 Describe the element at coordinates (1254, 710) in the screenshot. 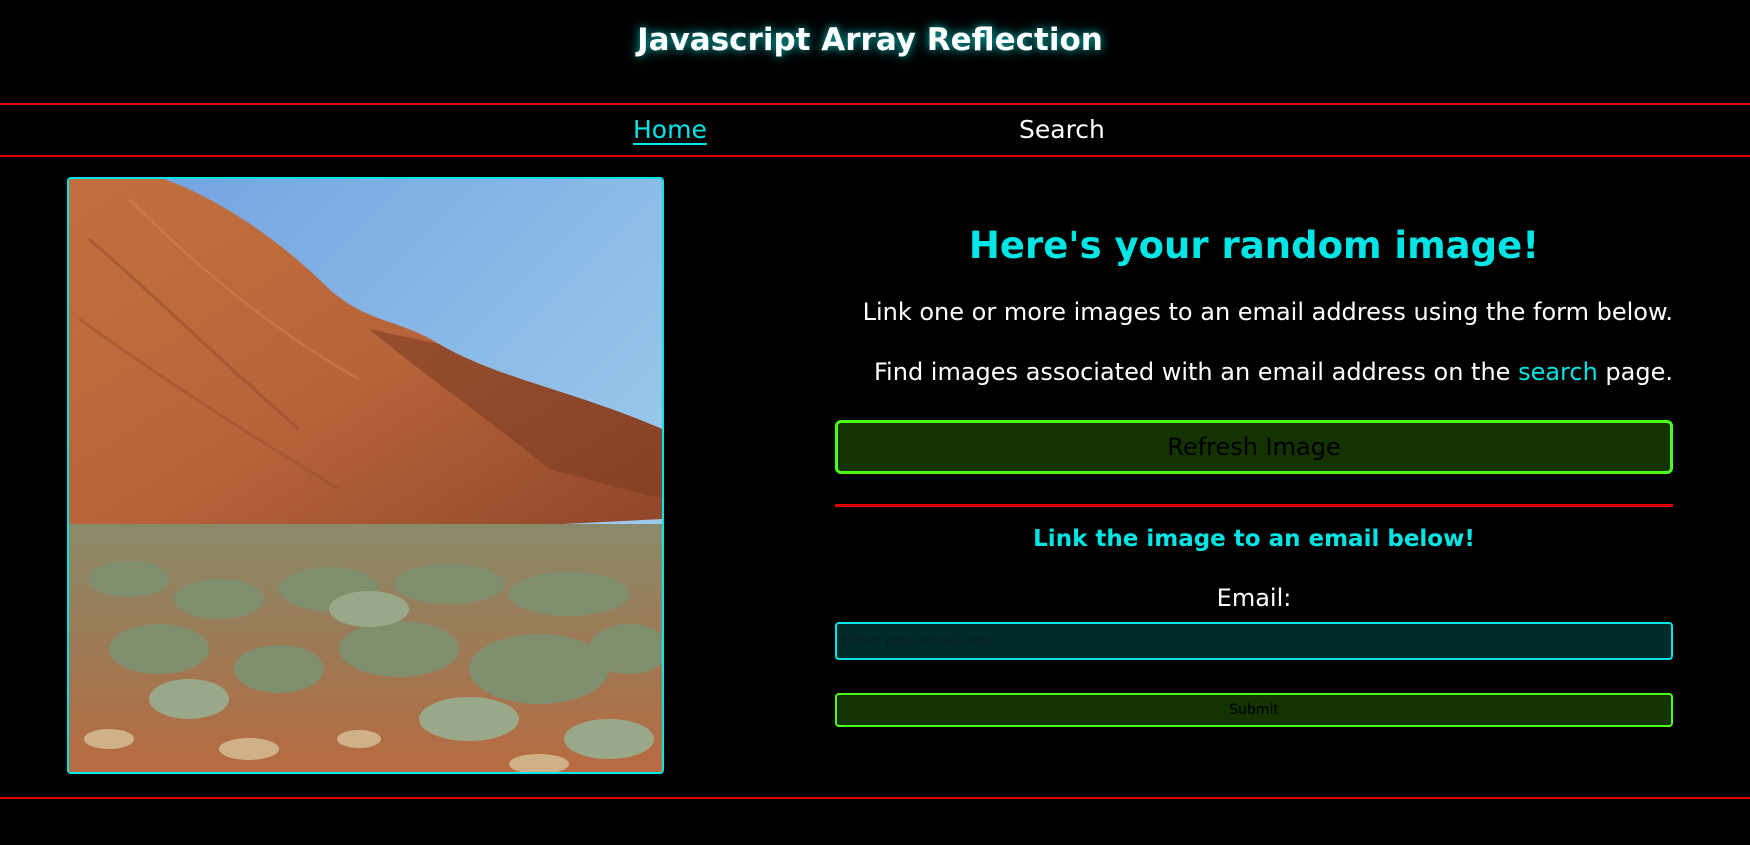

I see `submit-button: Submit` at that location.